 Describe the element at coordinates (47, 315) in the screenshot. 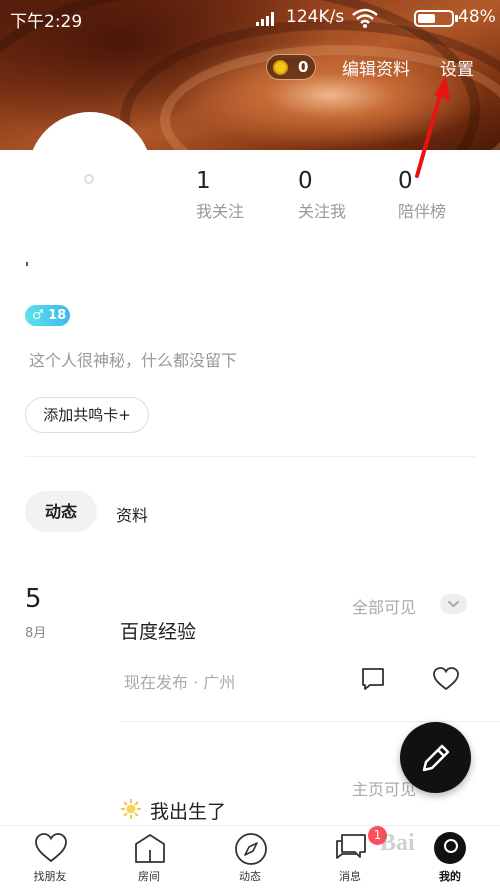

I see `gender-age-badge: ♂ 18` at that location.